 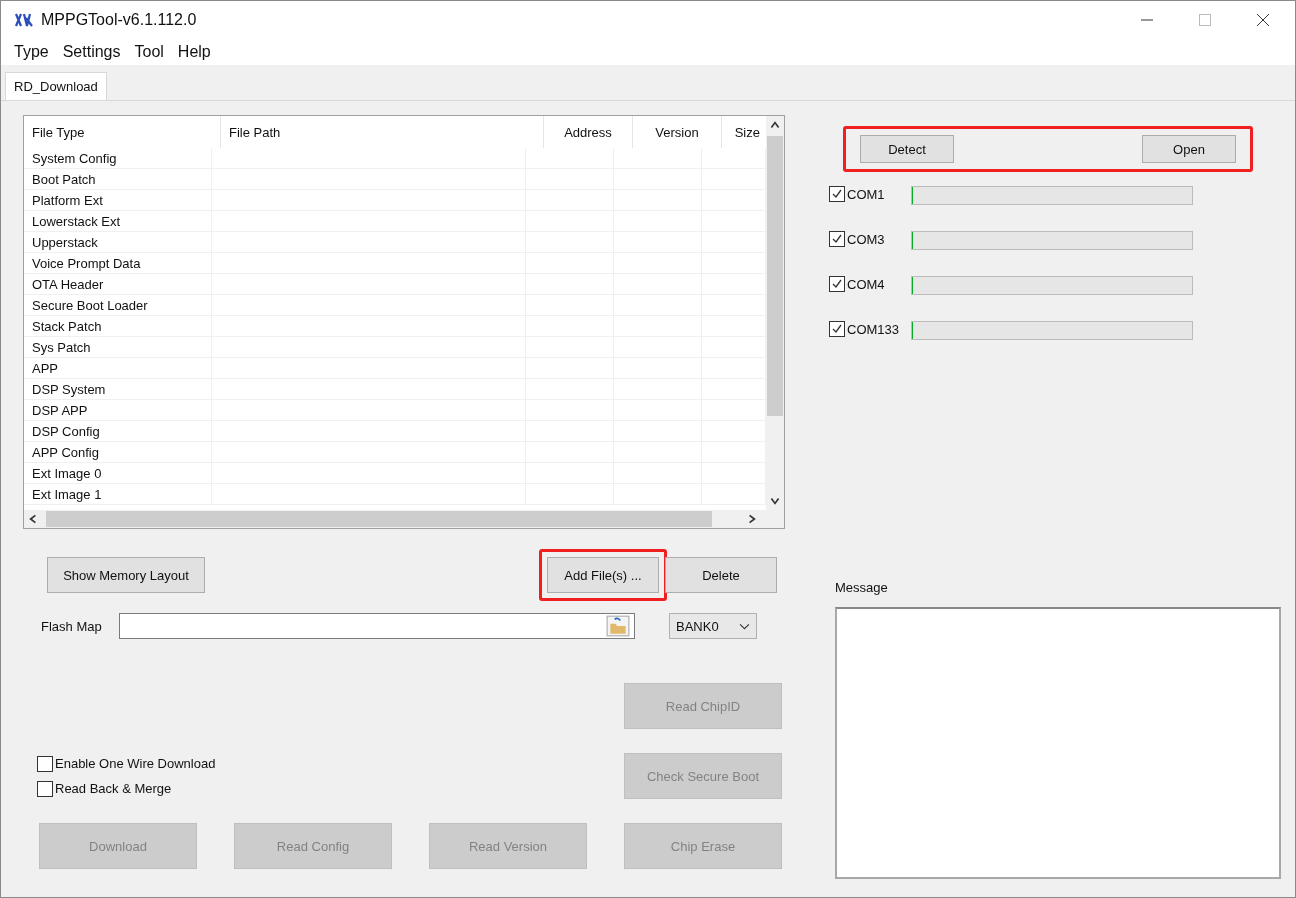 What do you see at coordinates (744, 626) in the screenshot?
I see `chevron-down-icon` at bounding box center [744, 626].